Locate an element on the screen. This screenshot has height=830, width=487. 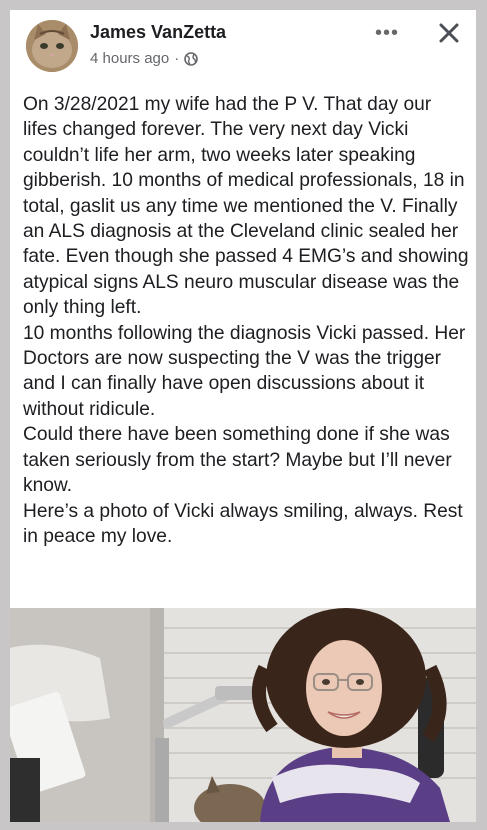
close-icon is located at coordinates (449, 33).